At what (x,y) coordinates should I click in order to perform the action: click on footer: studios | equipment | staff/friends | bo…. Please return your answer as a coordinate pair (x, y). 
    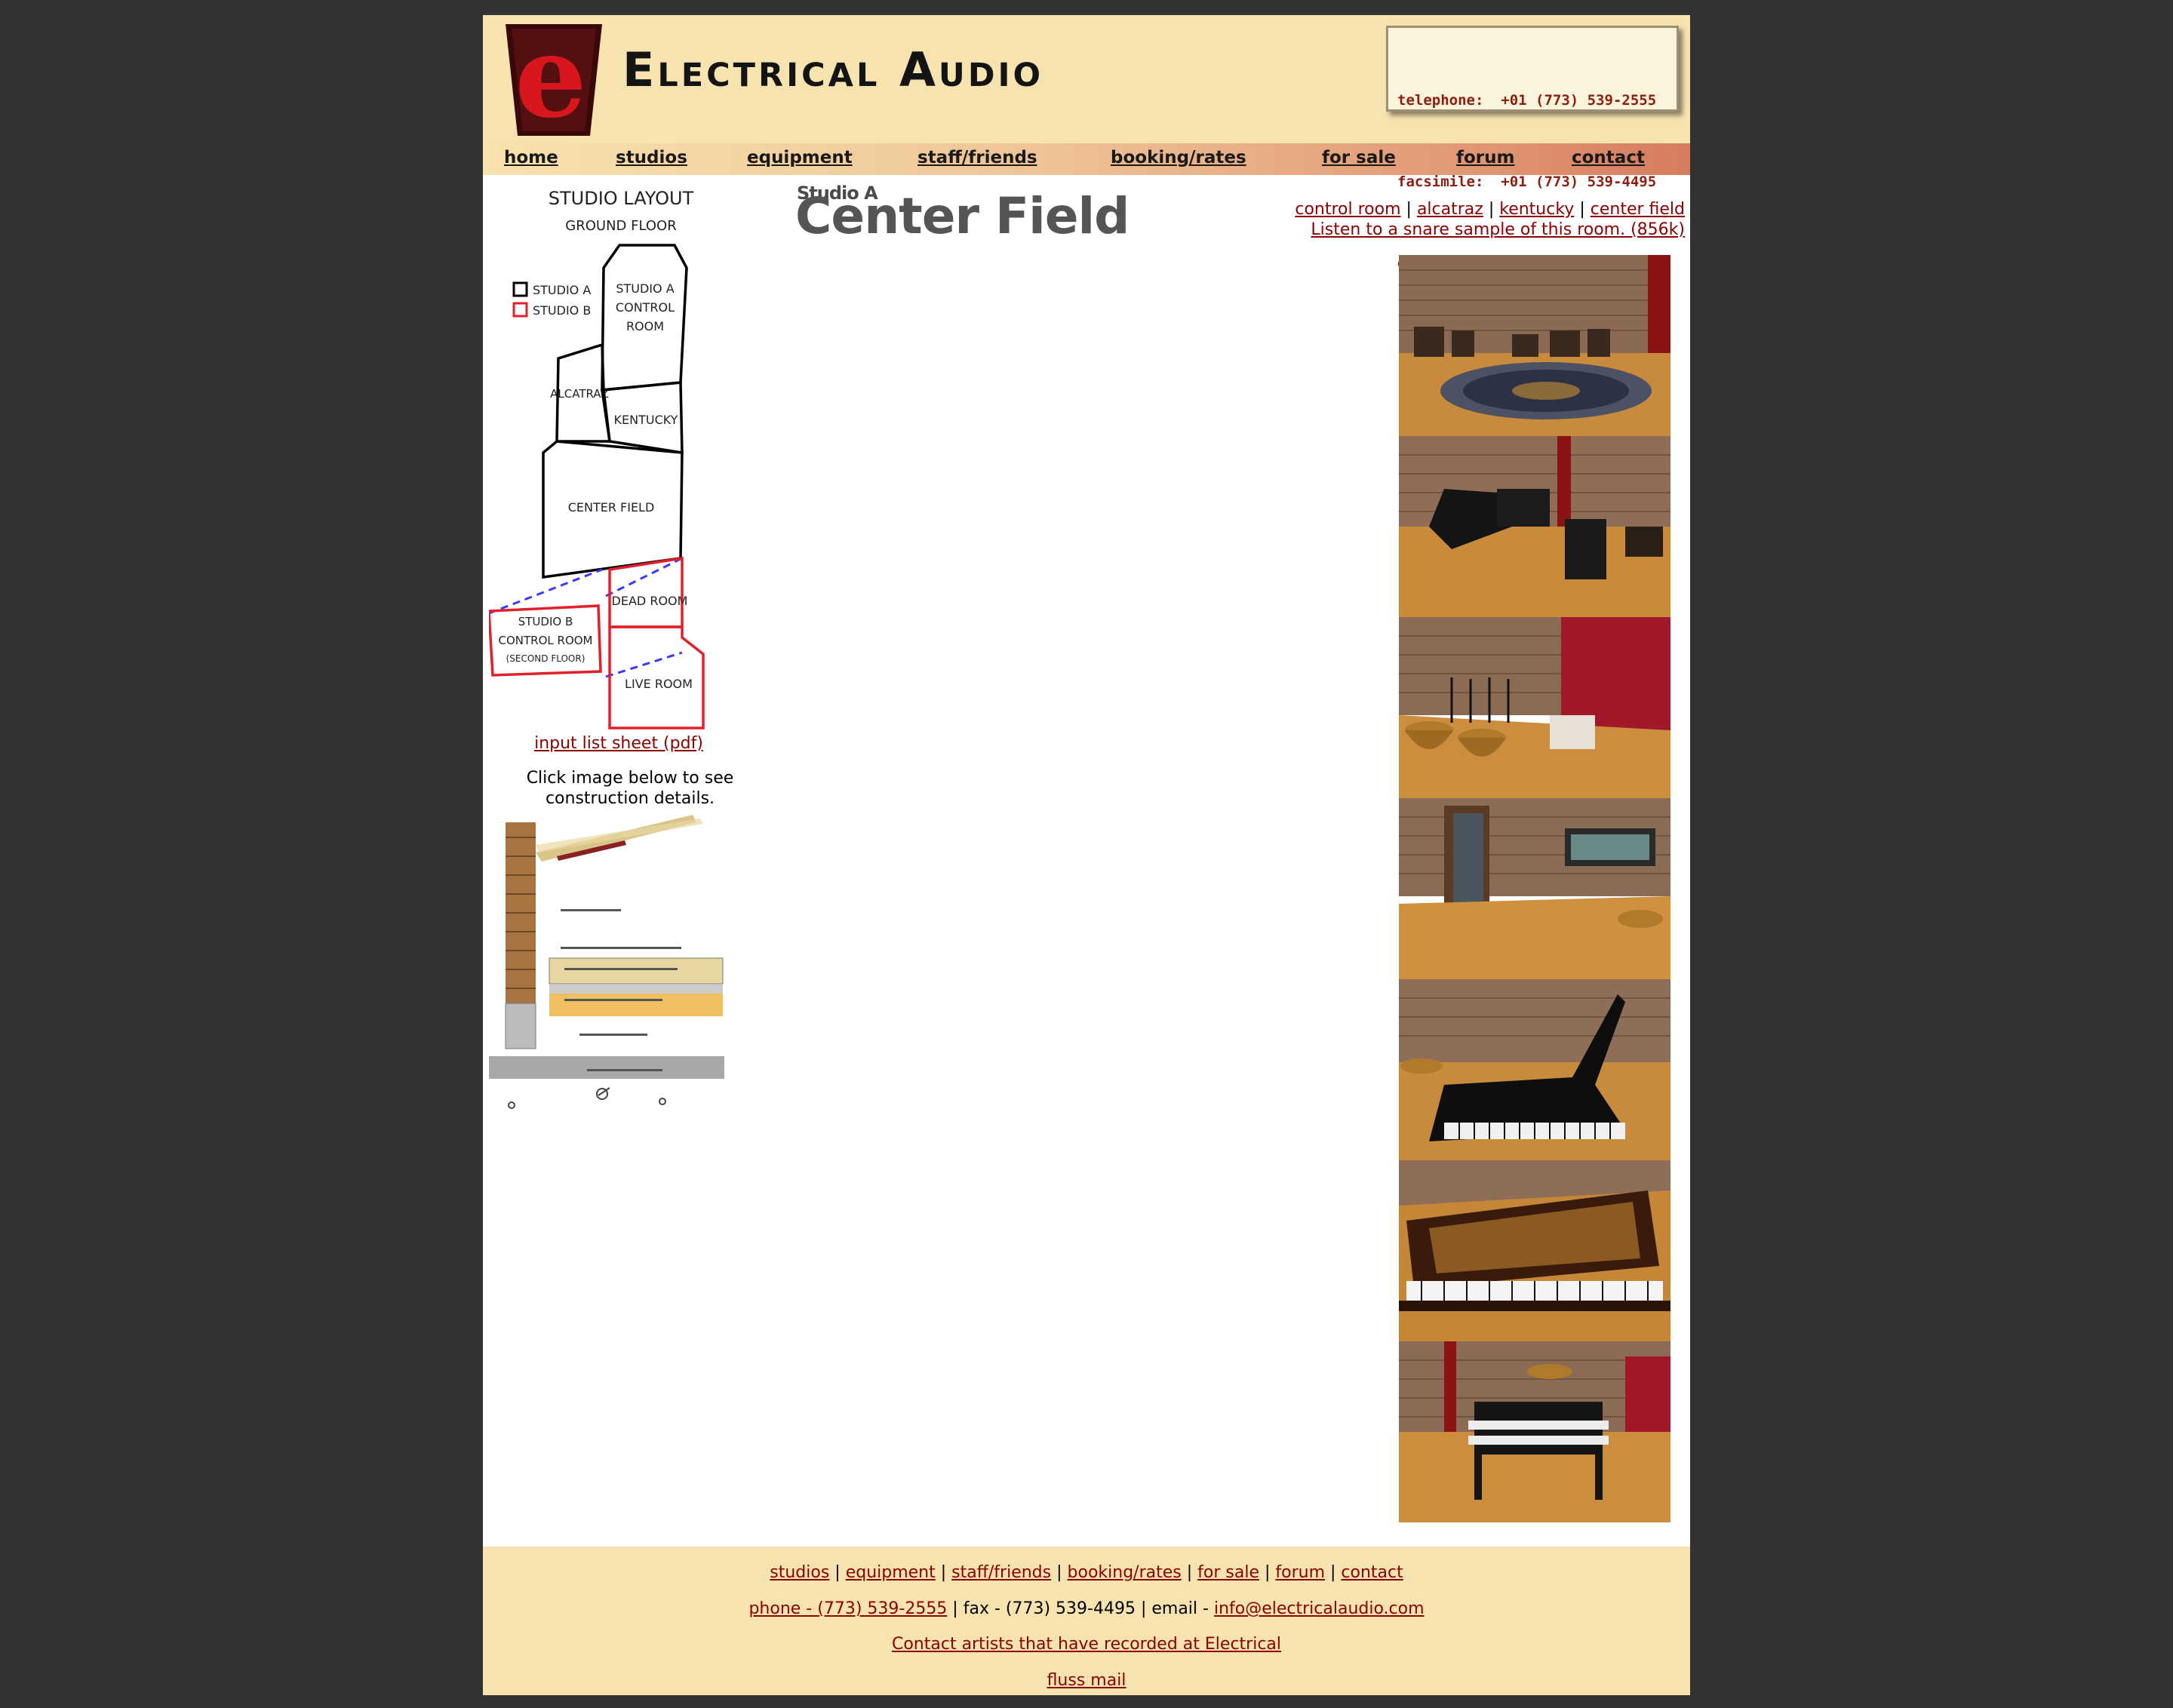
    Looking at the image, I should click on (1086, 1621).